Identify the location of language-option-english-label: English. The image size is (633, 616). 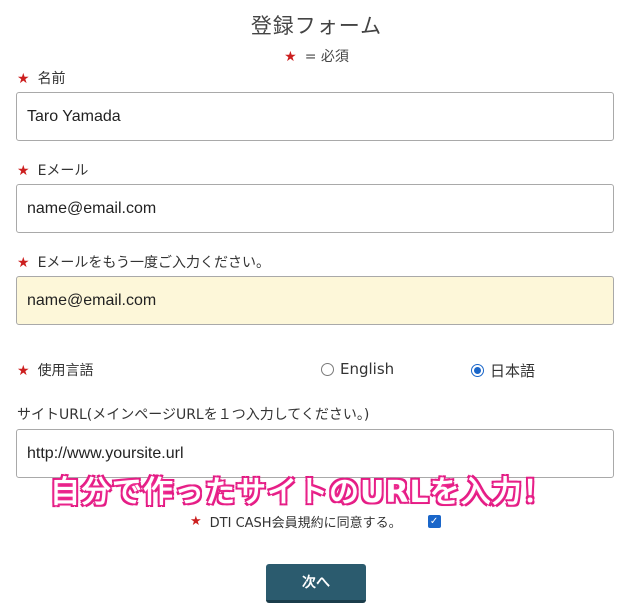
(367, 369).